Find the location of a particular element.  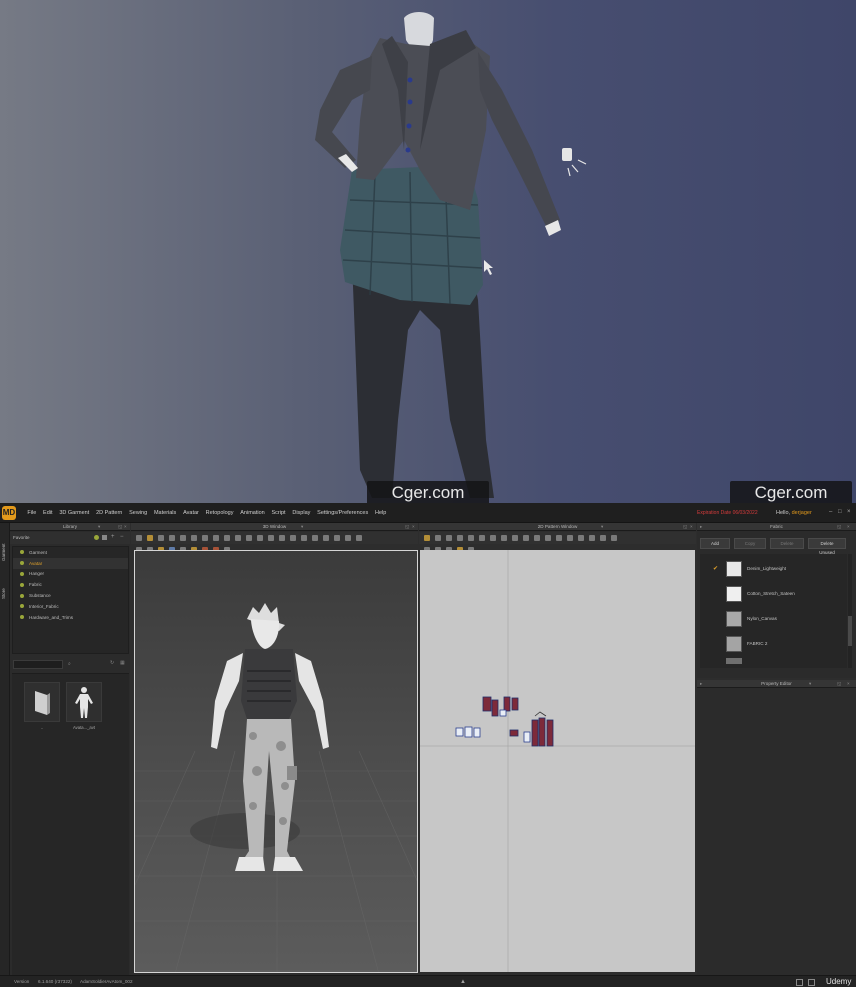

snap-tool-icon is located at coordinates (304, 538).